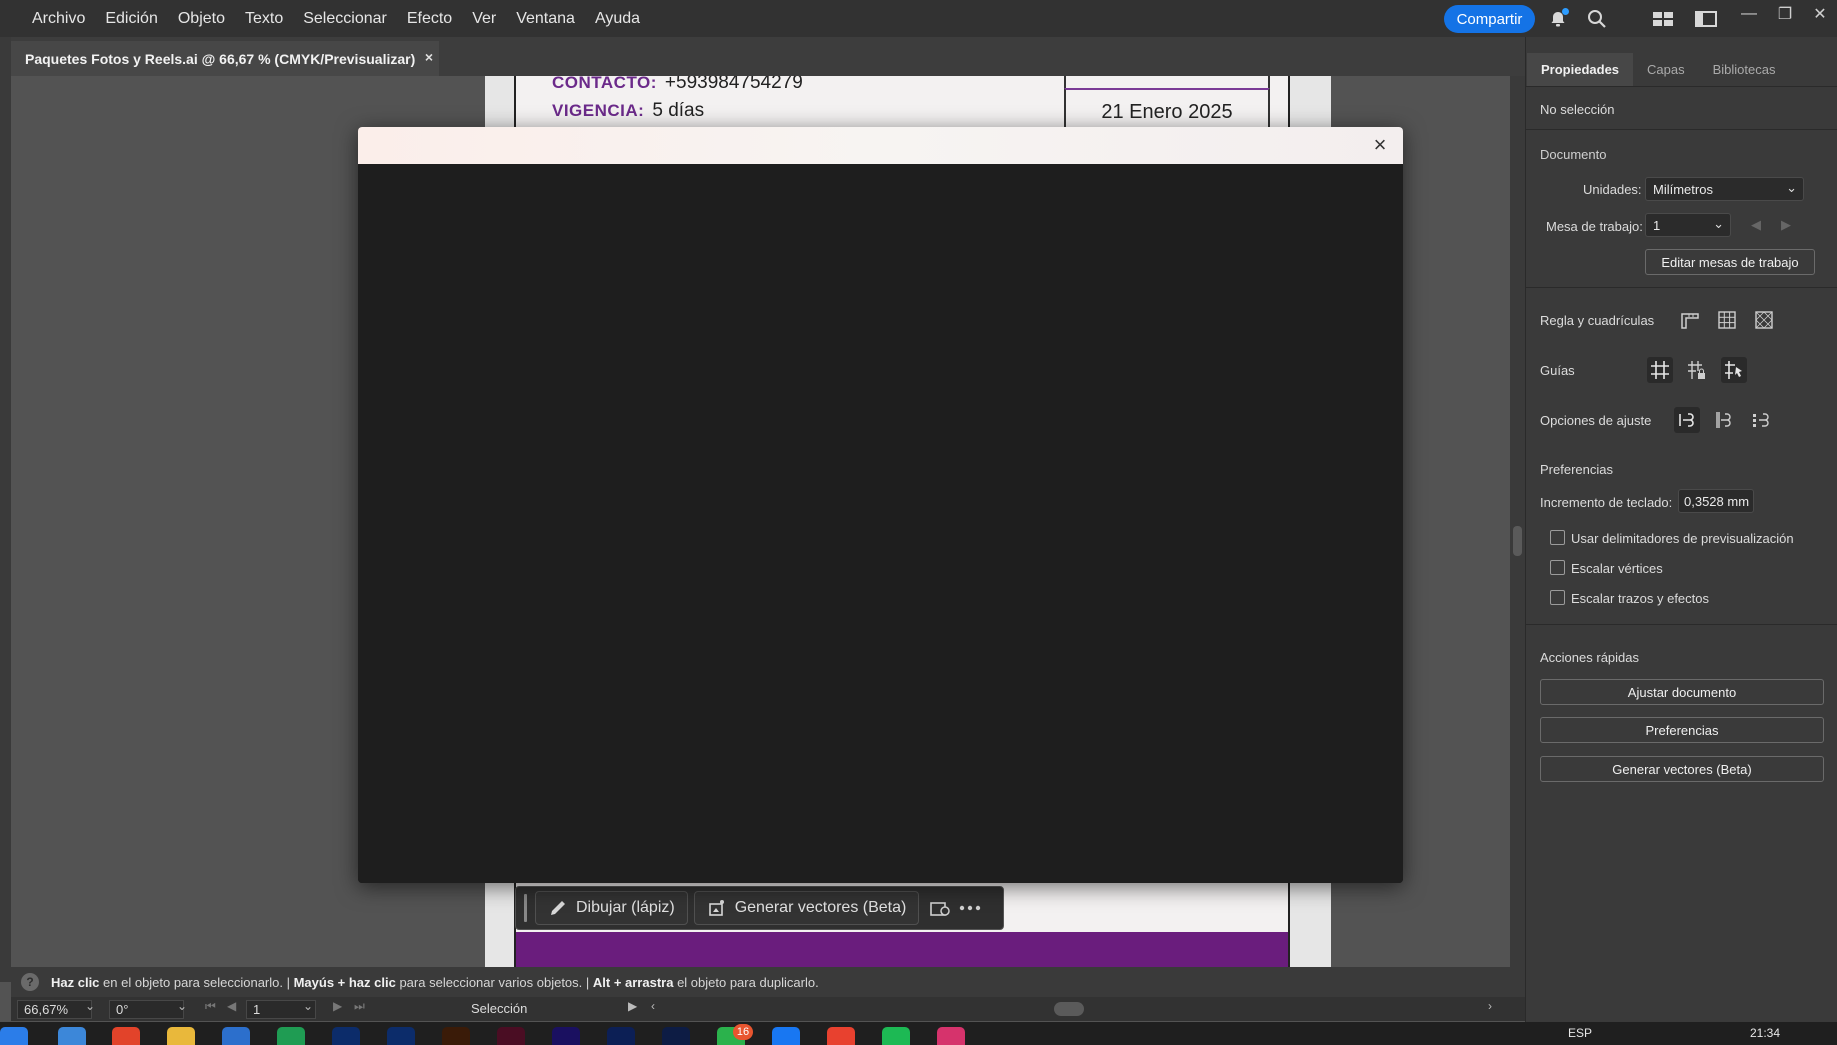 The height and width of the screenshot is (1045, 1837). I want to click on zoom-dropdown-icon: ⌄, so click(90, 1006).